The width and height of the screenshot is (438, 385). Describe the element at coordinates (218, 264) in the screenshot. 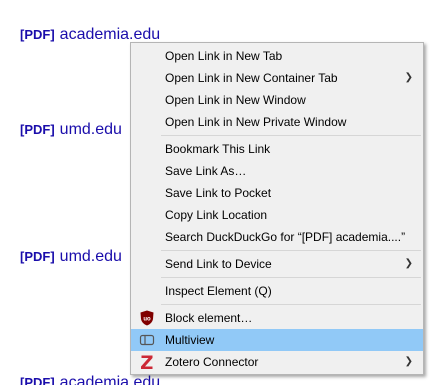

I see `menu-item-label: Send Link to Device` at that location.